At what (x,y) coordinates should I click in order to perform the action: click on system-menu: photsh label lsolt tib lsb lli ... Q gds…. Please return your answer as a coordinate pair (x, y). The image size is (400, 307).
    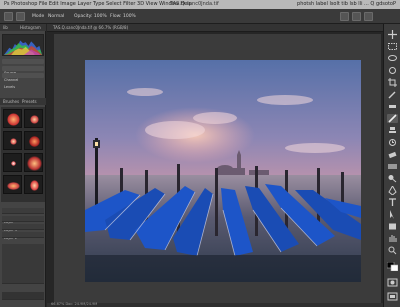
    Looking at the image, I should click on (346, 4).